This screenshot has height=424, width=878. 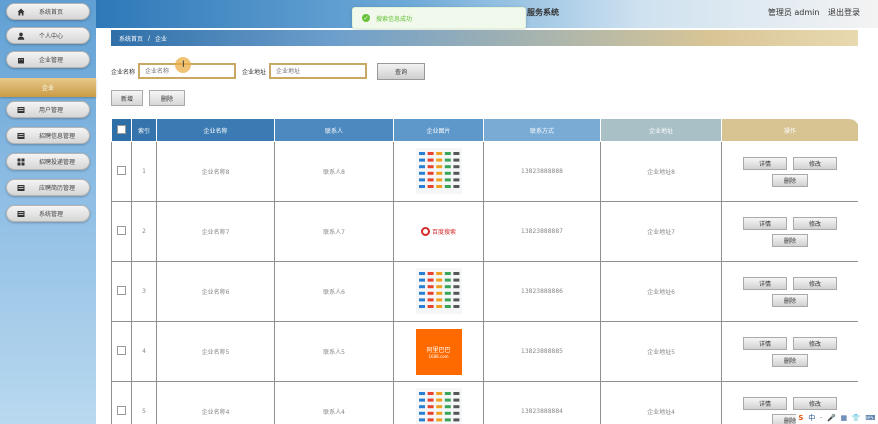 What do you see at coordinates (215, 402) in the screenshot?
I see `row-company-name: 企业名称4` at bounding box center [215, 402].